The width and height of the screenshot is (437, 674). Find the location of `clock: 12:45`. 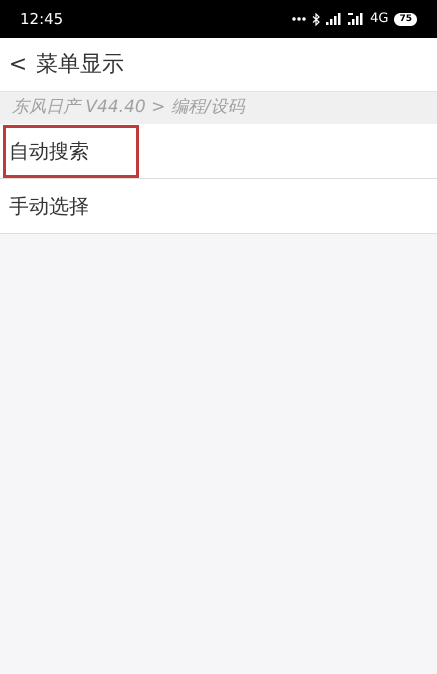

clock: 12:45 is located at coordinates (42, 19).